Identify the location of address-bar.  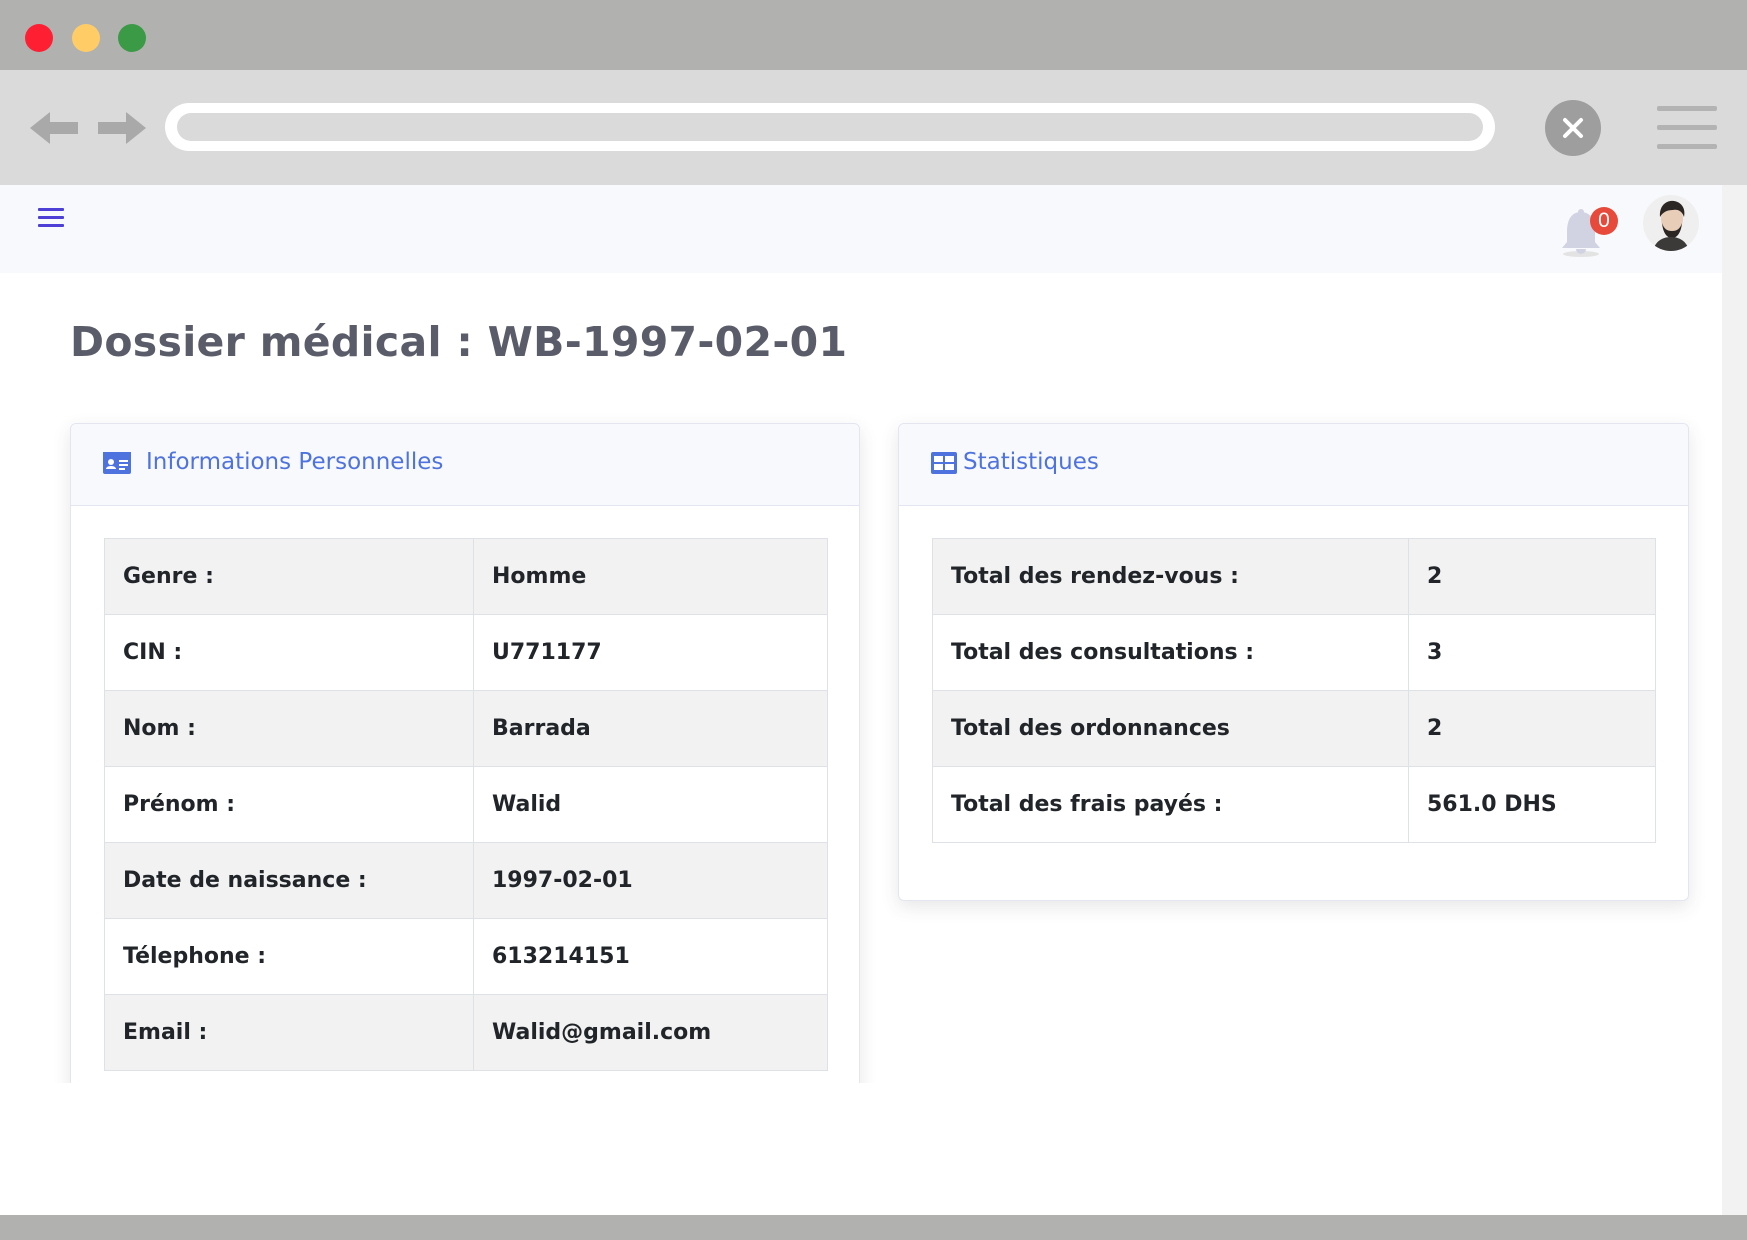
(830, 127).